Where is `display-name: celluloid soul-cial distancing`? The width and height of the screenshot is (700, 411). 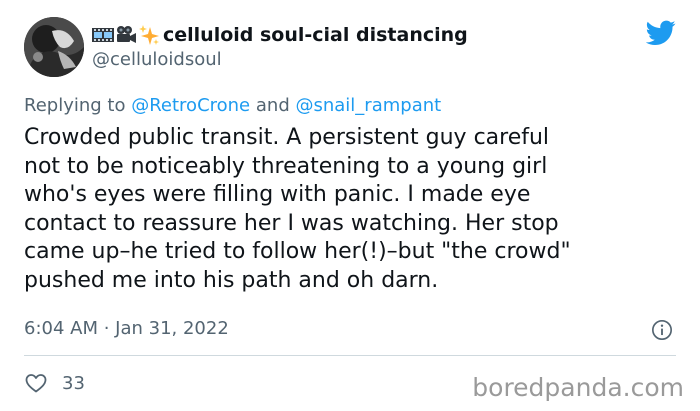
display-name: celluloid soul-cial distancing is located at coordinates (315, 35).